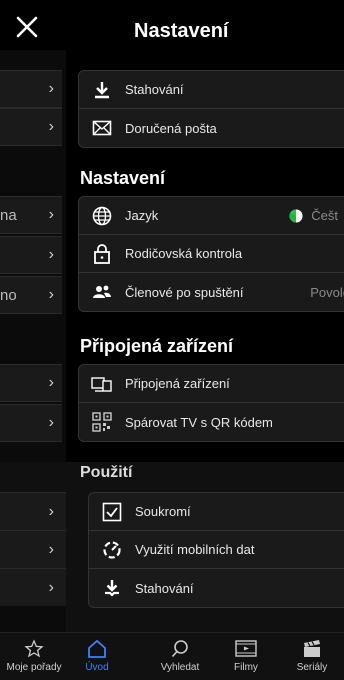  I want to click on settings-row-pair-tv-qr: Spárovat TV s QR kódem, so click(211, 422).